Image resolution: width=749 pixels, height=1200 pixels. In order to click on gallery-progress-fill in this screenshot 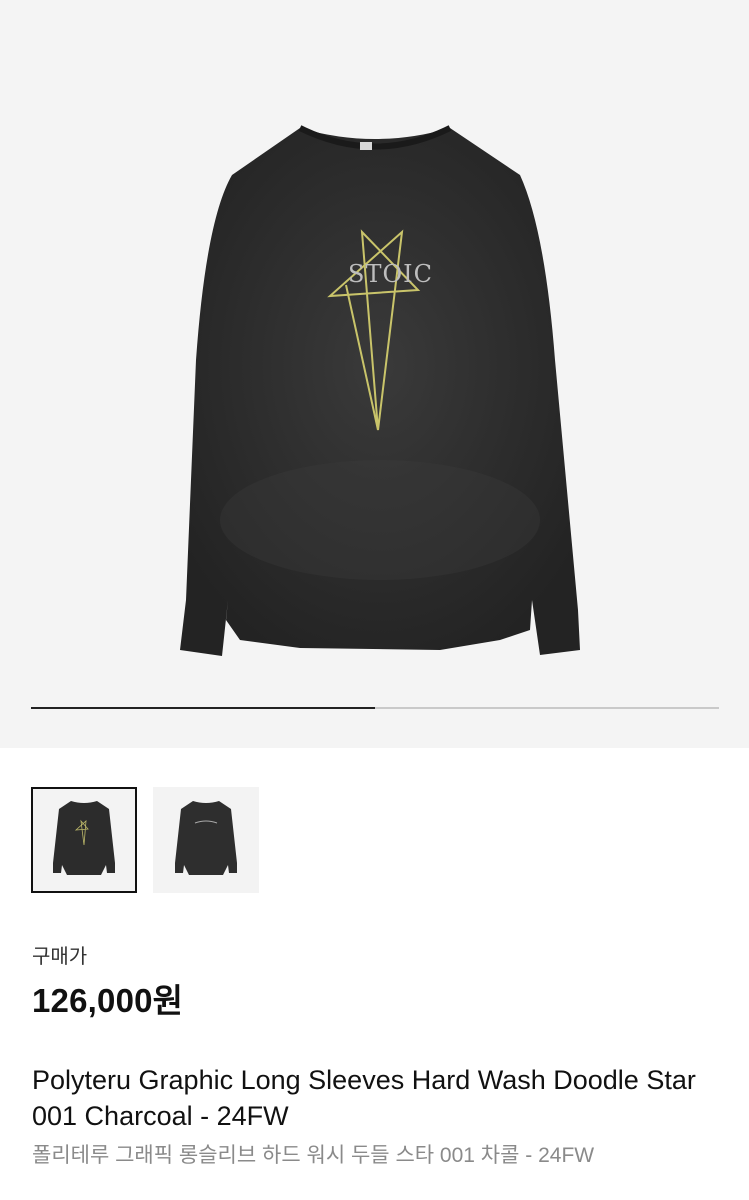, I will do `click(203, 708)`.